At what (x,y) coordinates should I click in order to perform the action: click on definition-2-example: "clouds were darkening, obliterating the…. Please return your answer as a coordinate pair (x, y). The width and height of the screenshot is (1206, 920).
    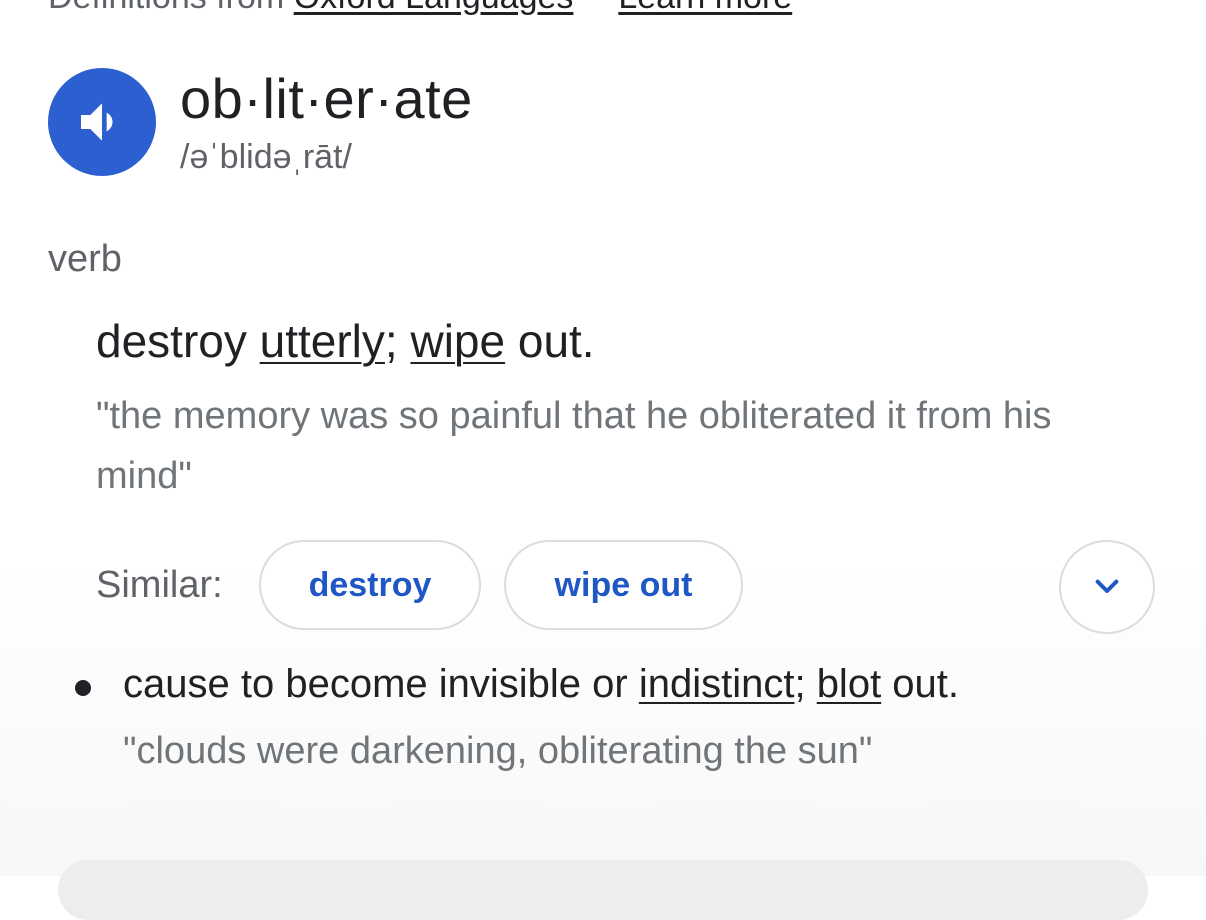
    Looking at the image, I should click on (498, 751).